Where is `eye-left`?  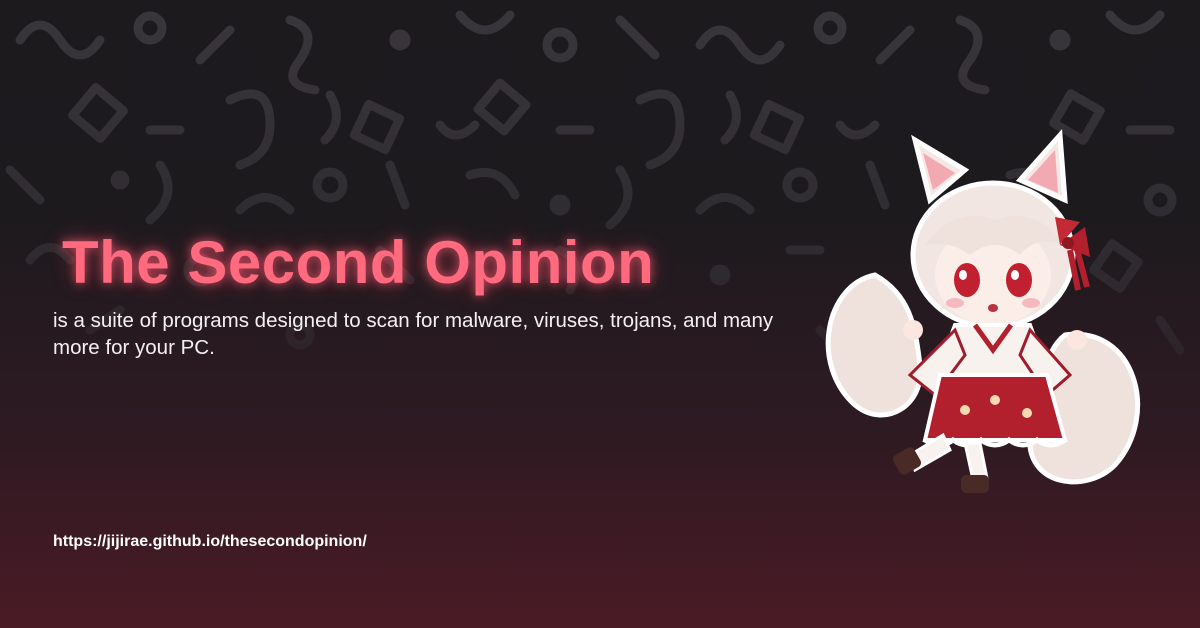 eye-left is located at coordinates (967, 280).